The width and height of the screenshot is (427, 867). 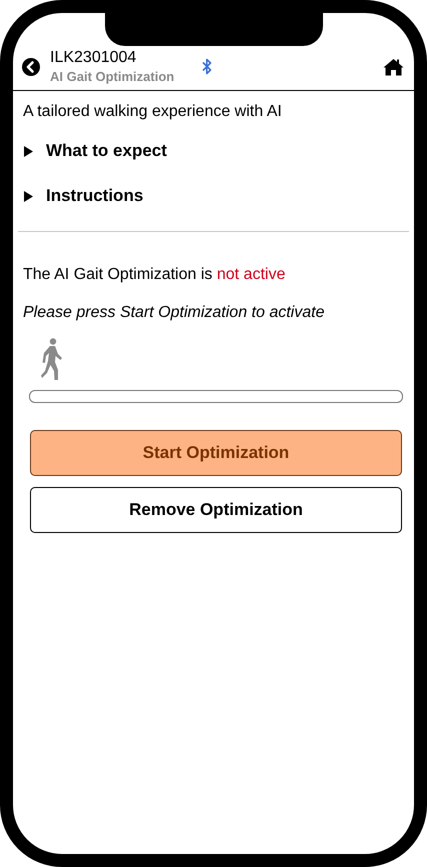 I want to click on back-icon, so click(x=31, y=67).